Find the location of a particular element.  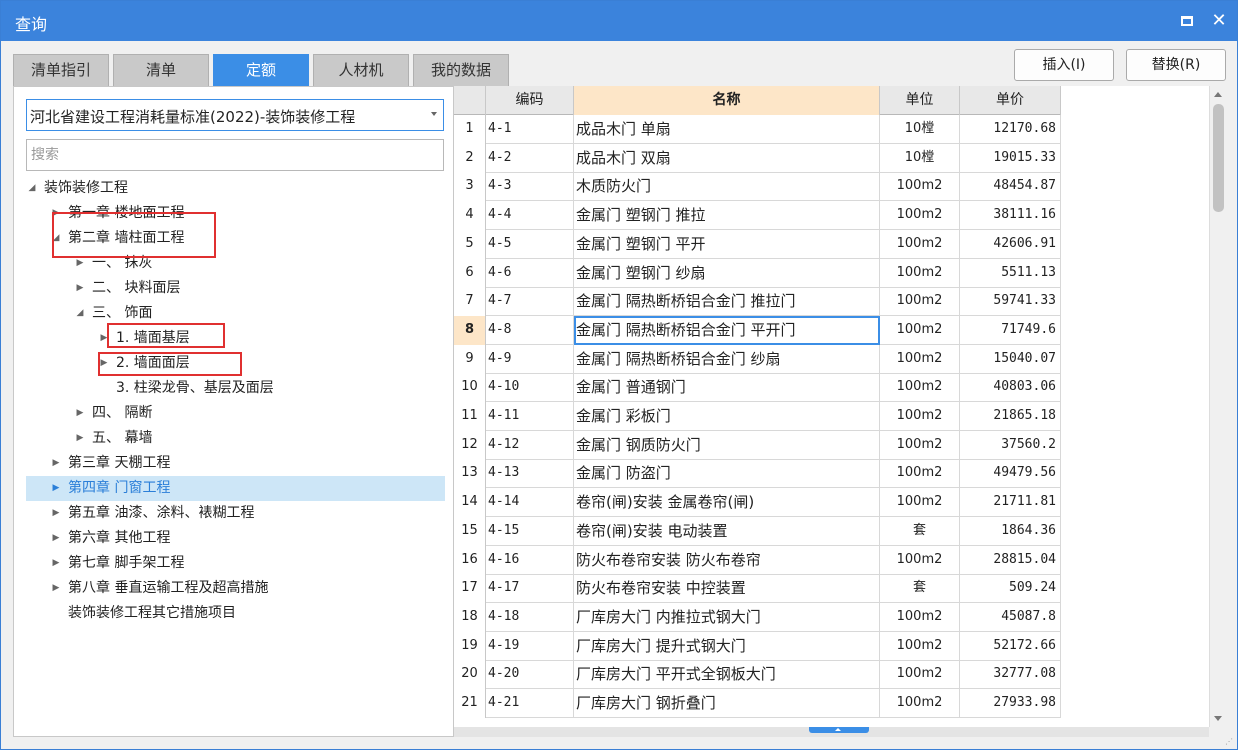

cell-price: 40803.06 is located at coordinates (1010, 388).